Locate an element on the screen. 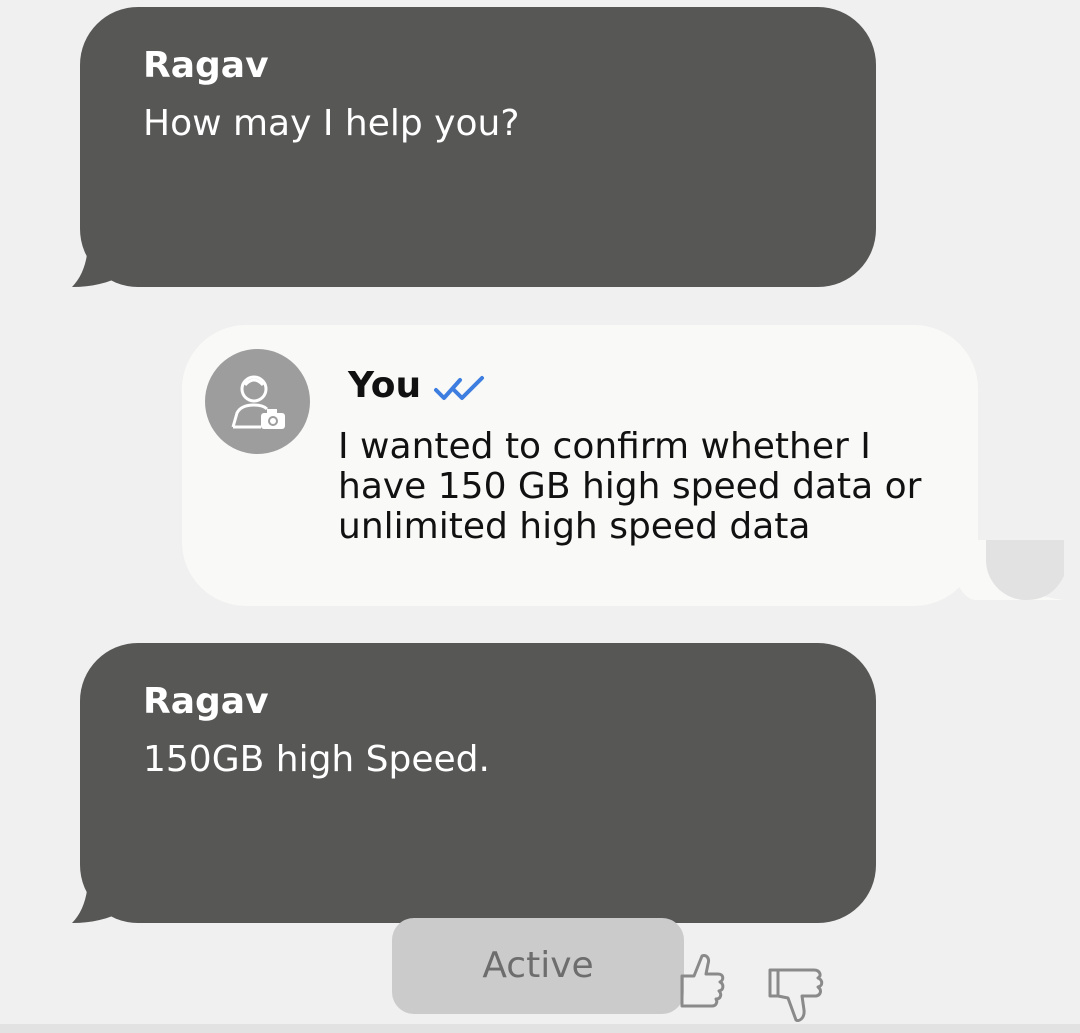  divider is located at coordinates (540, 1028).